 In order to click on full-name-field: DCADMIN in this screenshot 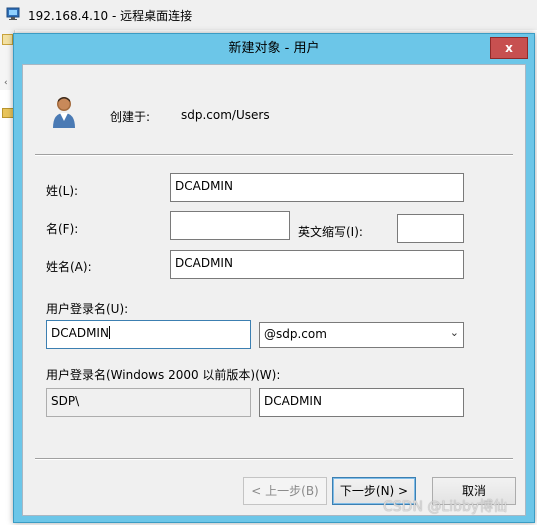, I will do `click(317, 264)`.